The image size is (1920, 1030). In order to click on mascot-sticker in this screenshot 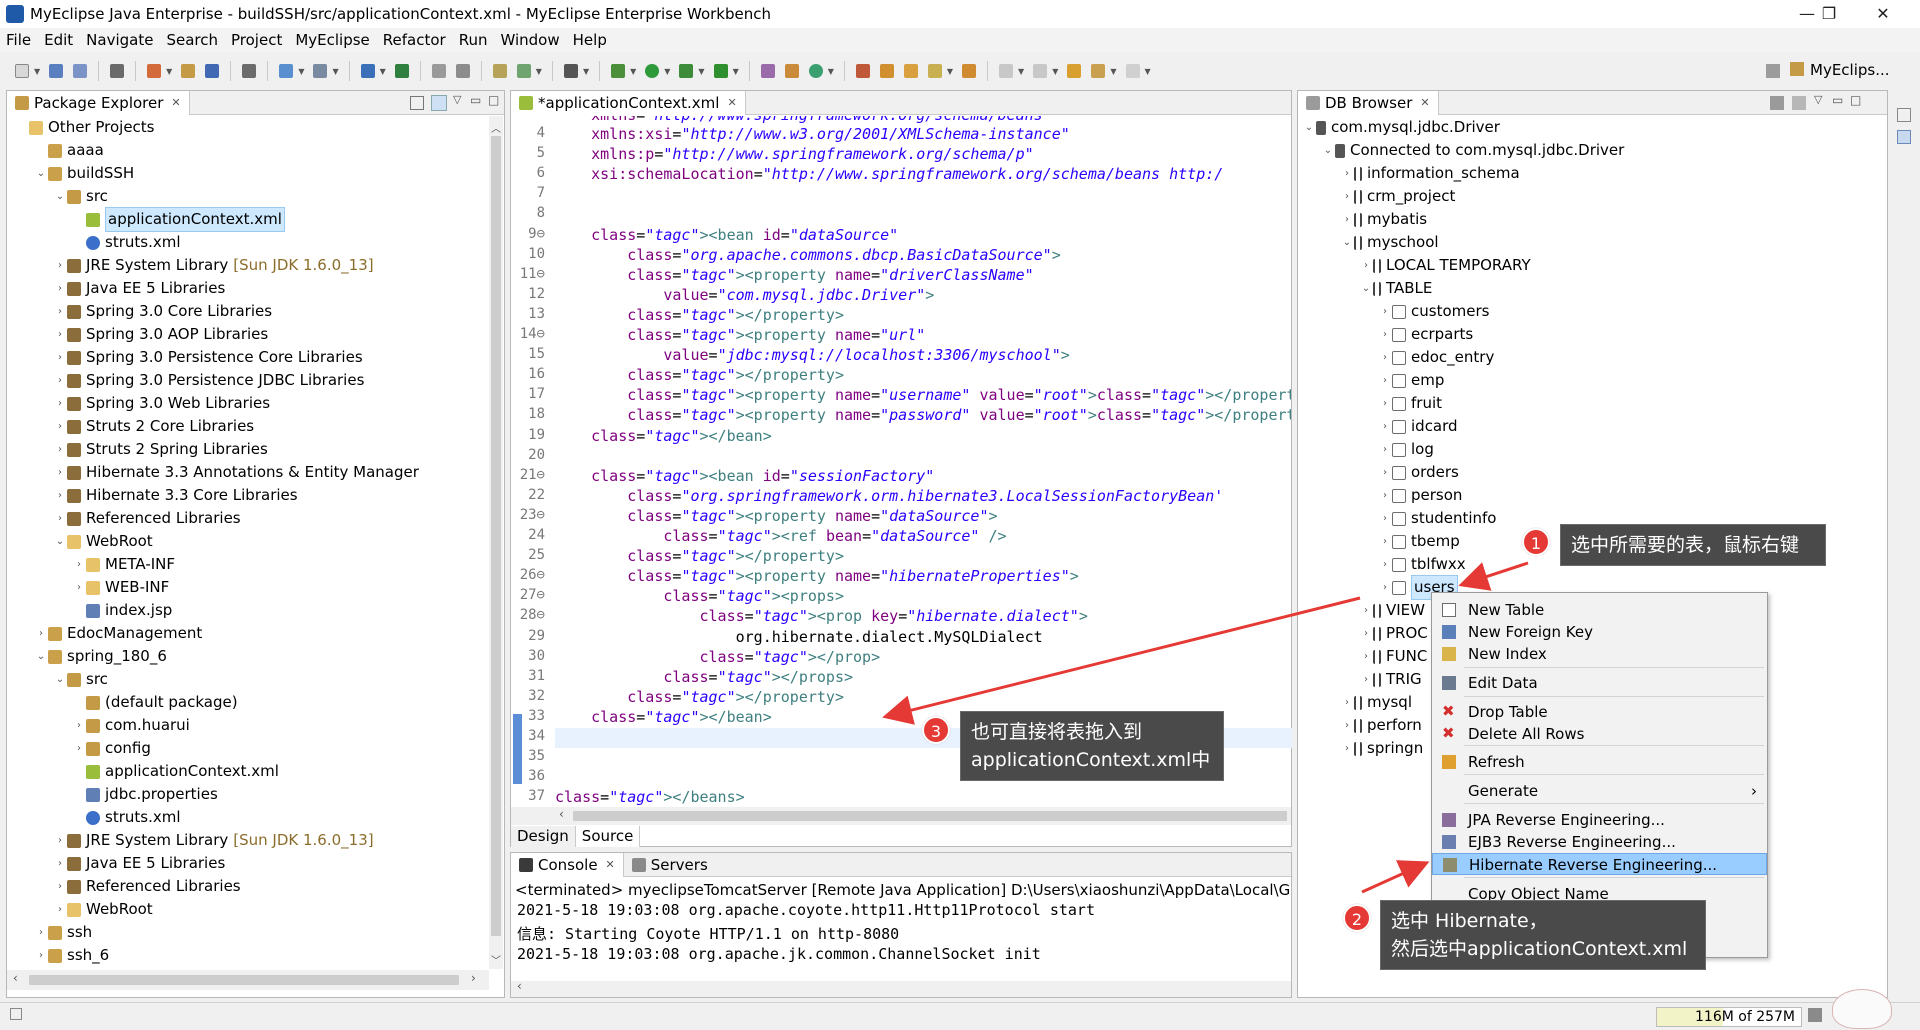, I will do `click(1862, 1009)`.